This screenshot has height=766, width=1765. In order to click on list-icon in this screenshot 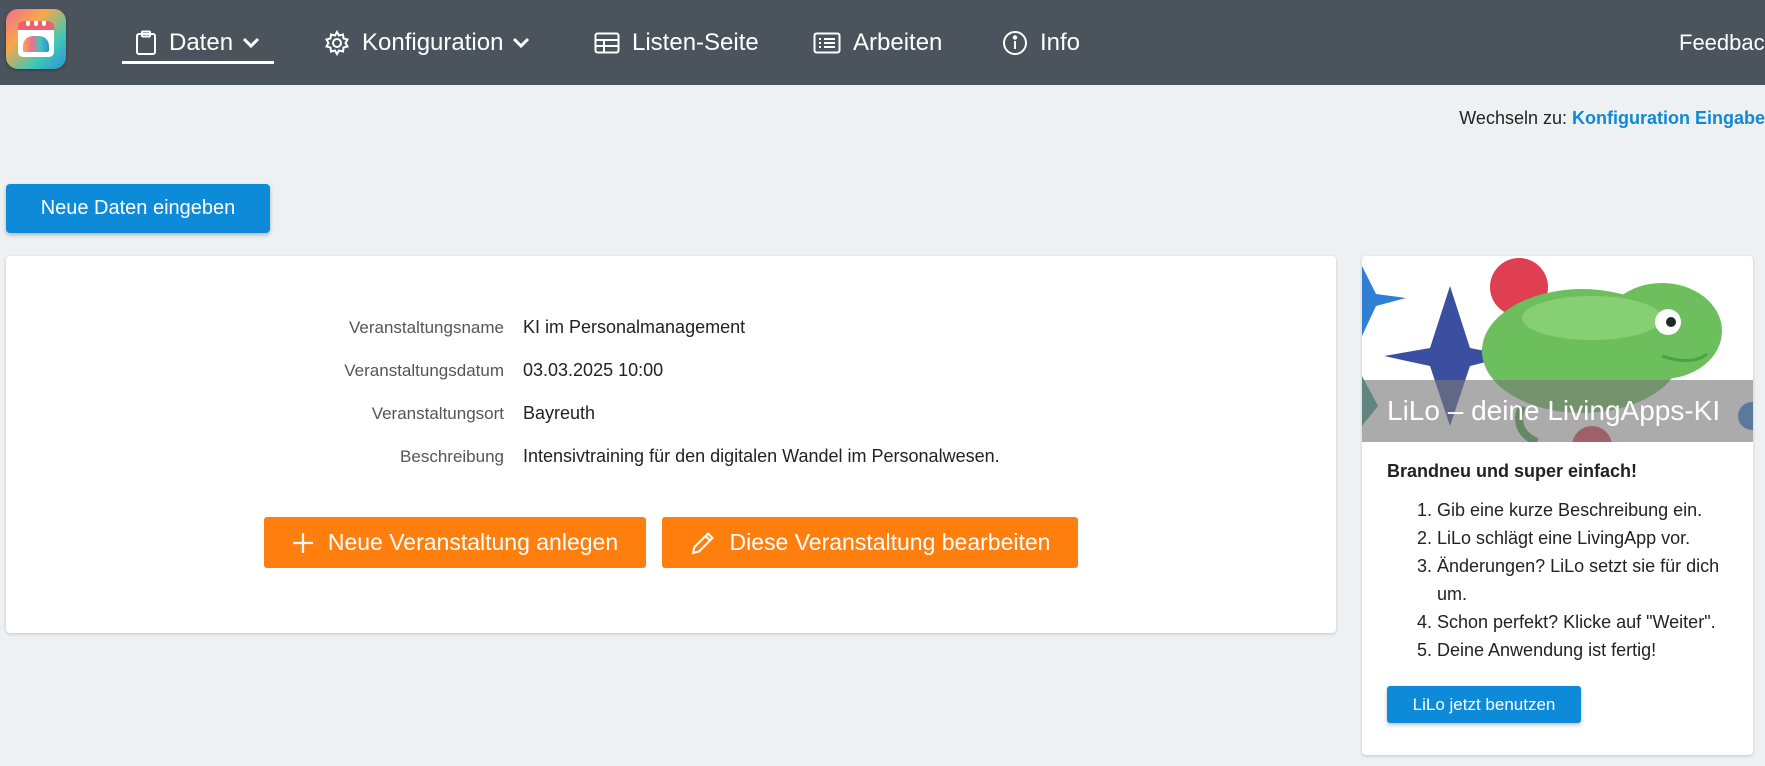, I will do `click(827, 43)`.